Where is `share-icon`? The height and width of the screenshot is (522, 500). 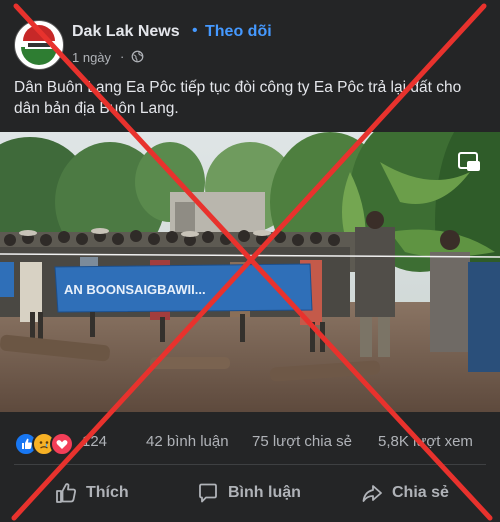 share-icon is located at coordinates (372, 493).